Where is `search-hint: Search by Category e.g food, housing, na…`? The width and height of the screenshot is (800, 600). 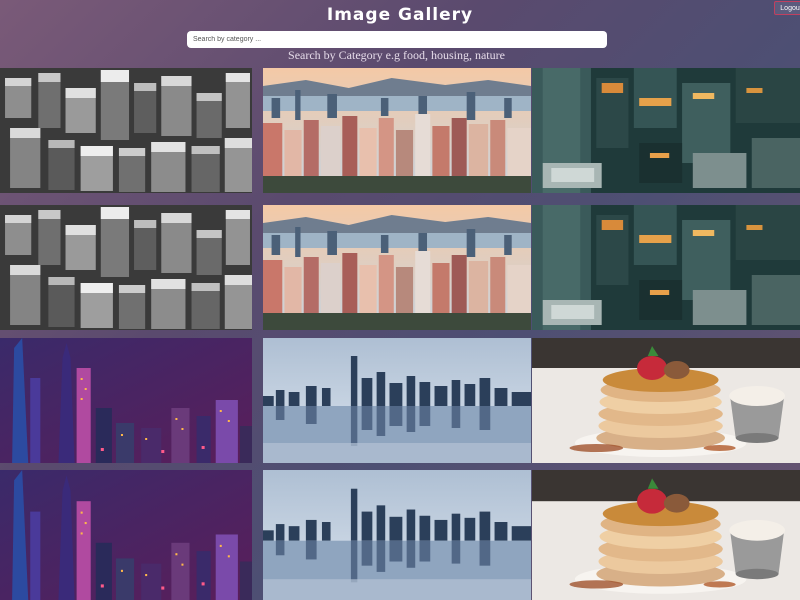
search-hint: Search by Category e.g food, housing, na… is located at coordinates (396, 55).